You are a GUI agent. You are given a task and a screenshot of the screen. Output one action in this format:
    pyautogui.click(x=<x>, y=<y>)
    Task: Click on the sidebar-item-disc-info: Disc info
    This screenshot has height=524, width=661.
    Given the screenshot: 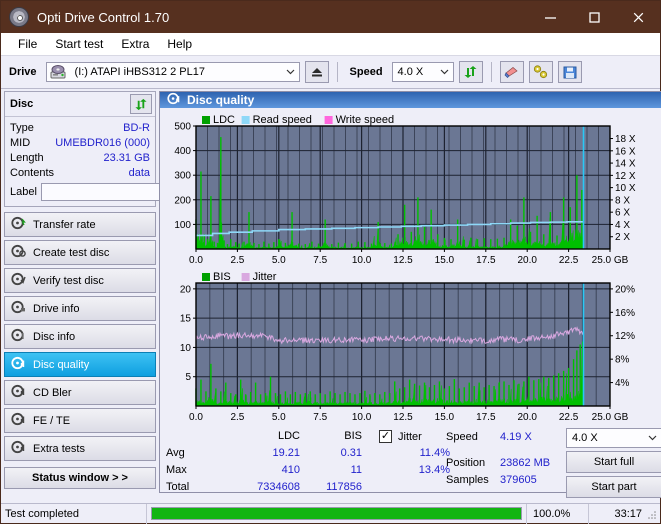 What is the action you would take?
    pyautogui.click(x=80, y=336)
    